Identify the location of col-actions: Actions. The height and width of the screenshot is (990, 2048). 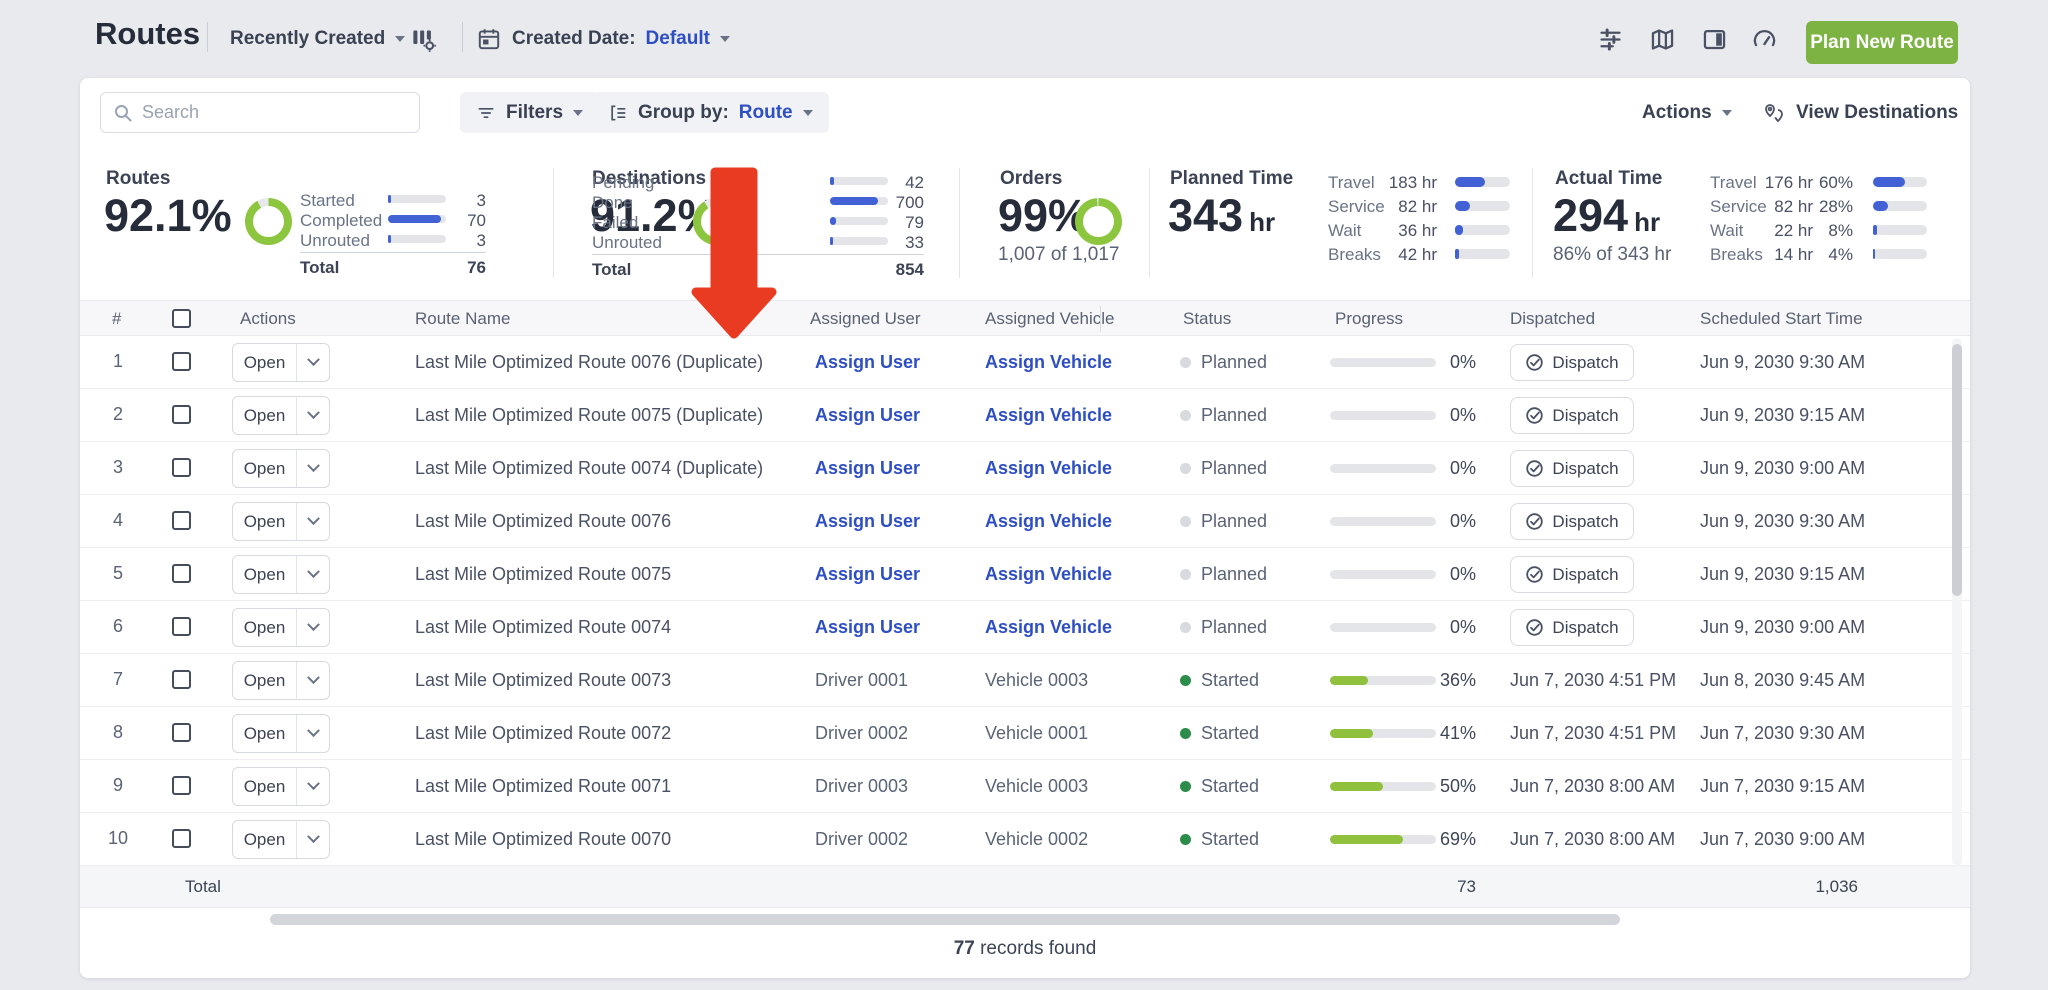
(268, 319).